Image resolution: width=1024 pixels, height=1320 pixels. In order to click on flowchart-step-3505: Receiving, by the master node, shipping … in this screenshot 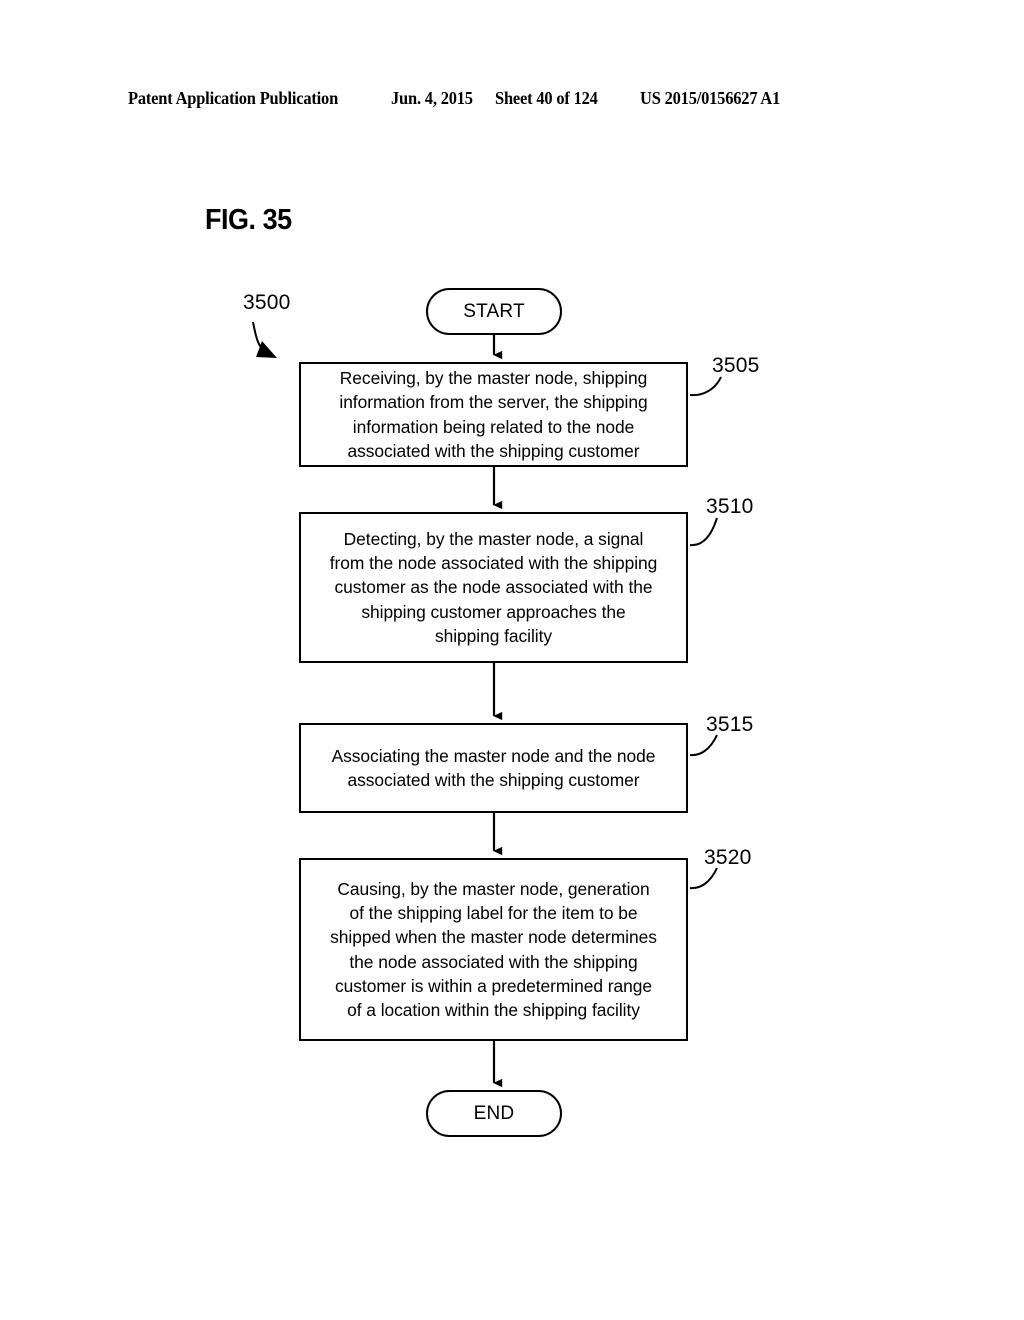, I will do `click(493, 414)`.